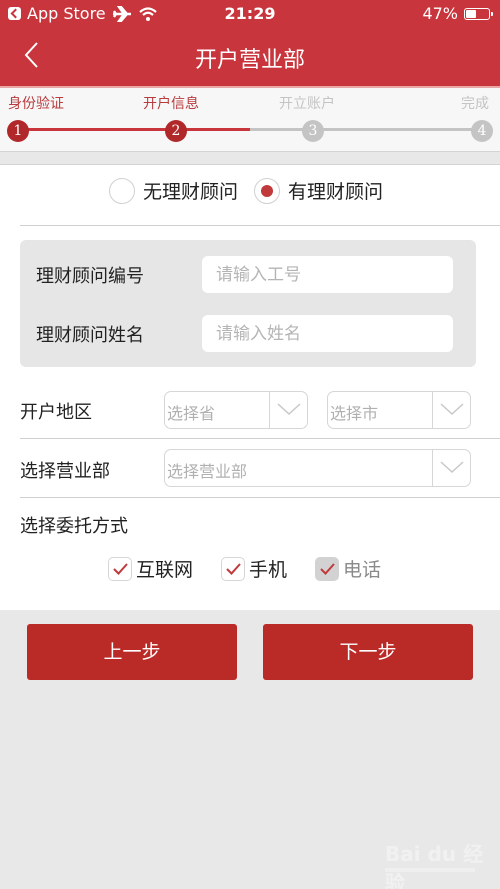 This screenshot has height=889, width=500. I want to click on step-2-dot: 2, so click(176, 131).